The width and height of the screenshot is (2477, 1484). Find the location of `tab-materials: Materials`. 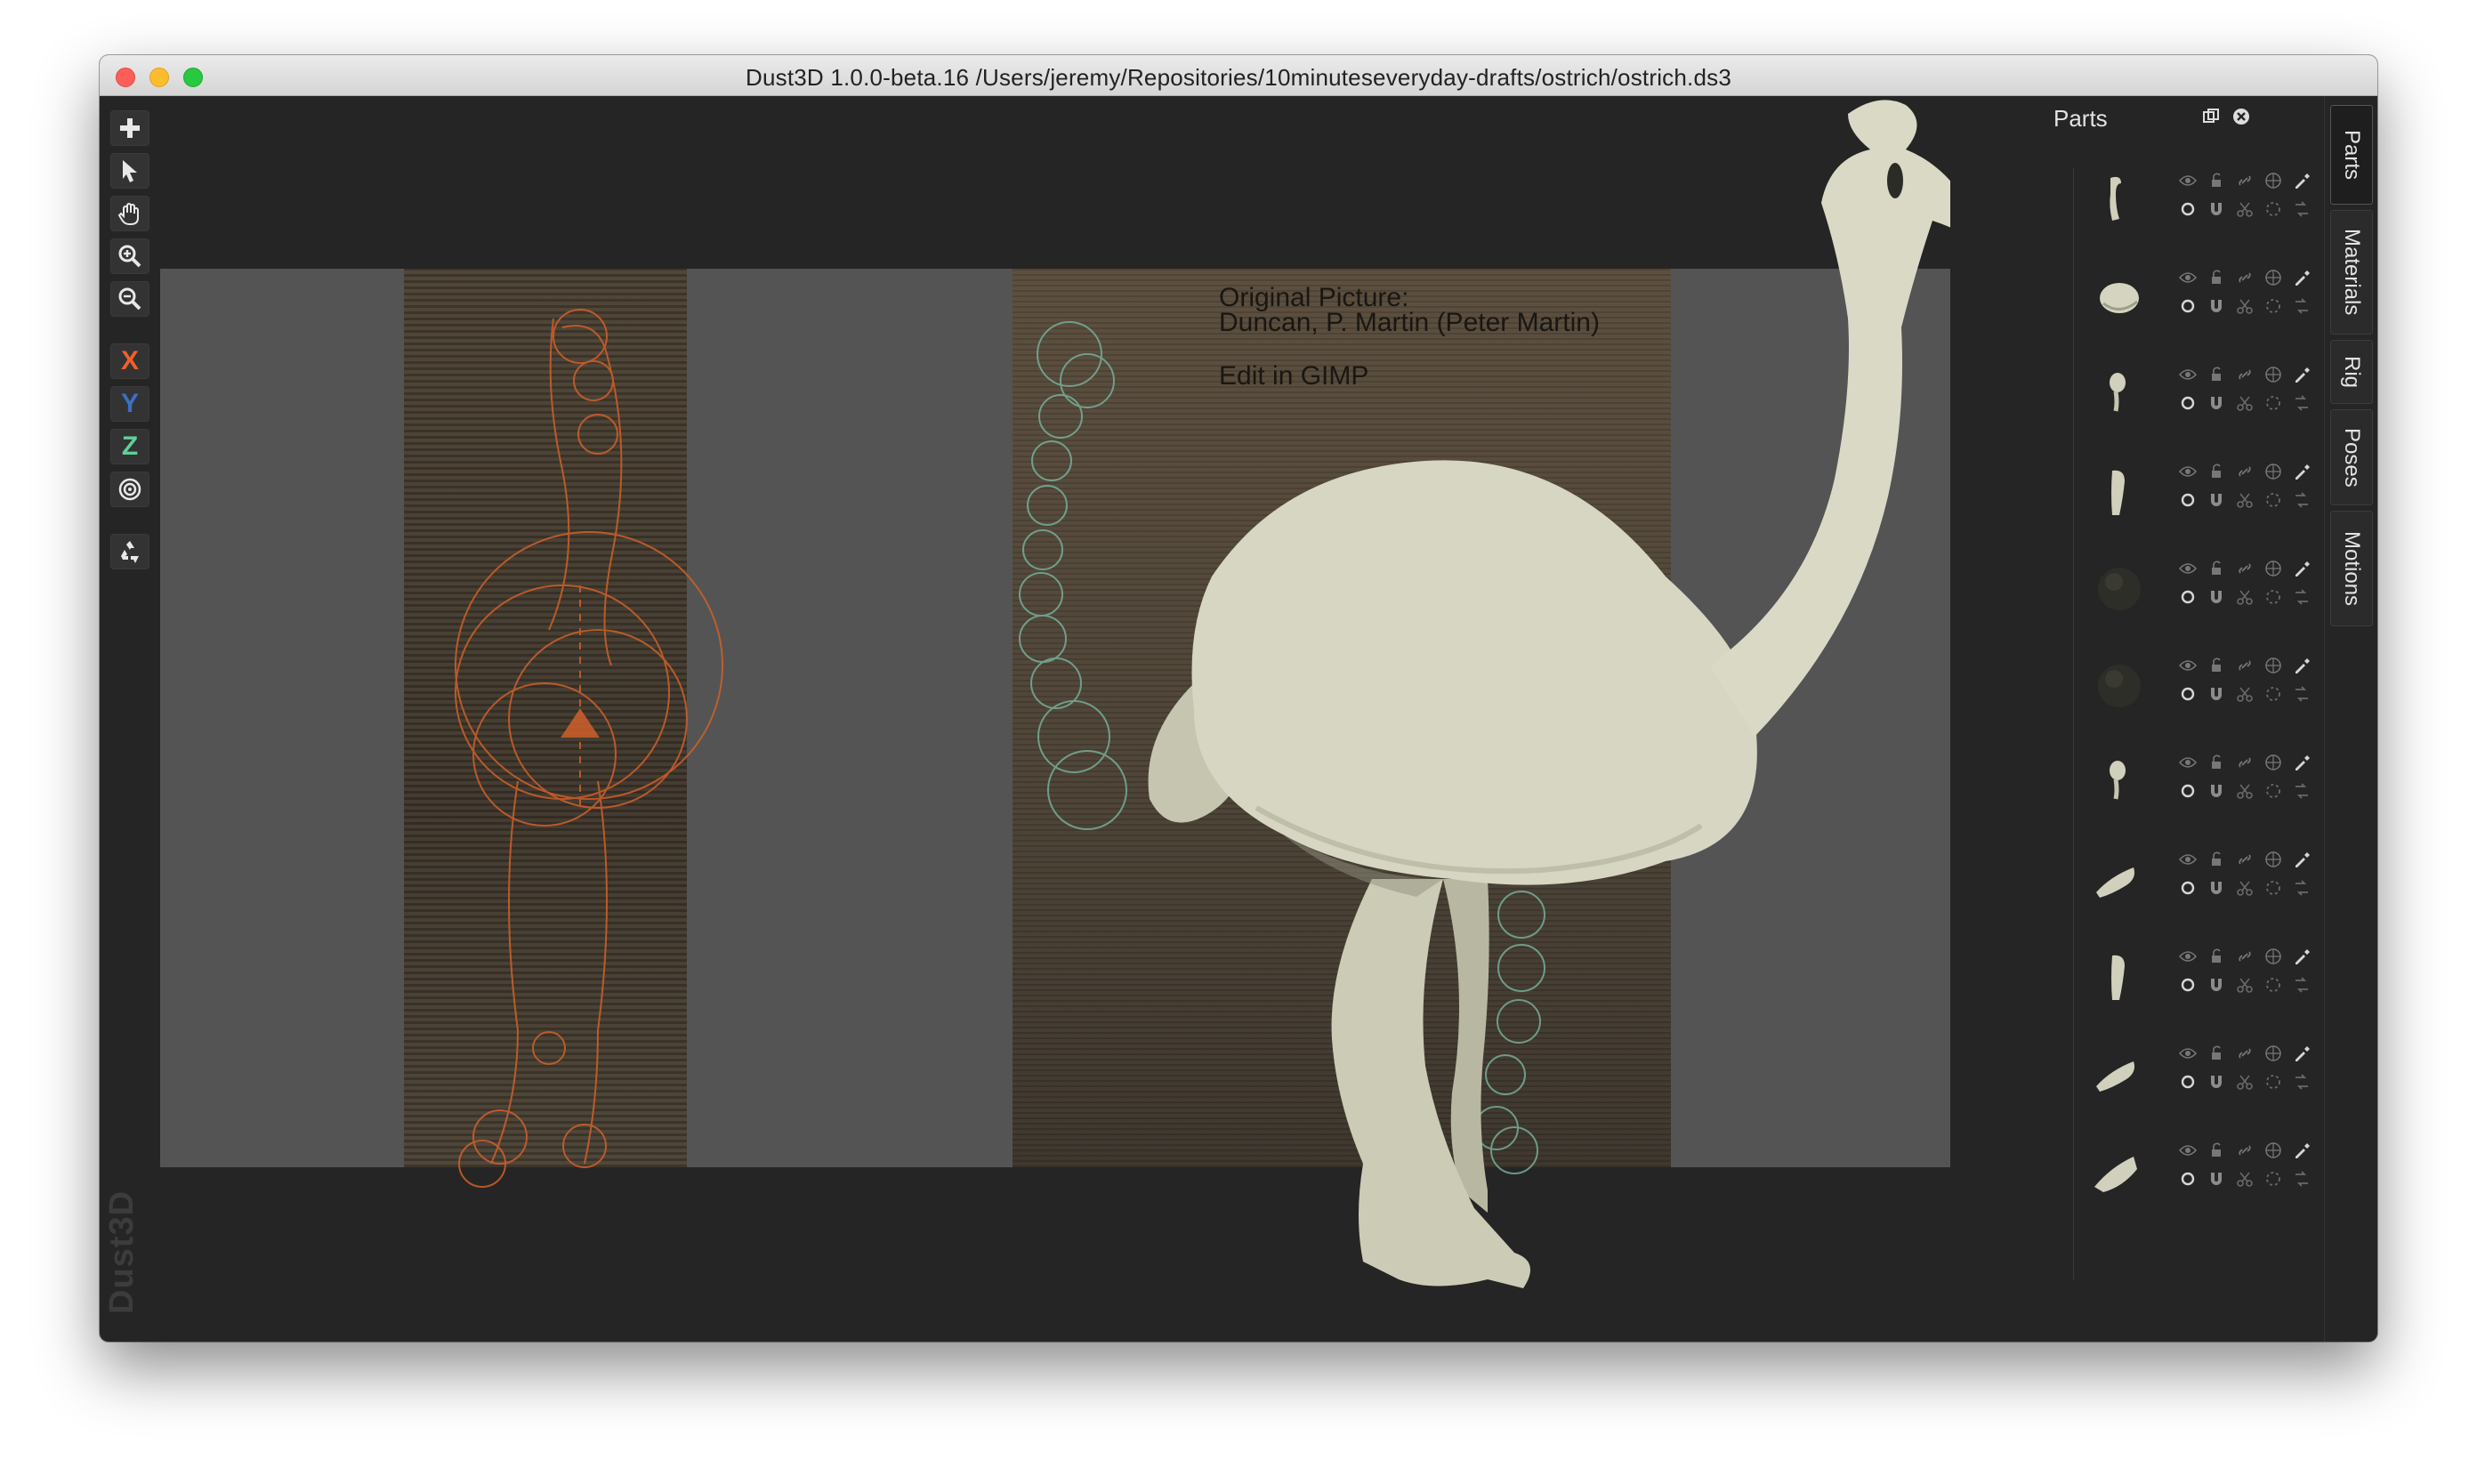

tab-materials: Materials is located at coordinates (2351, 272).